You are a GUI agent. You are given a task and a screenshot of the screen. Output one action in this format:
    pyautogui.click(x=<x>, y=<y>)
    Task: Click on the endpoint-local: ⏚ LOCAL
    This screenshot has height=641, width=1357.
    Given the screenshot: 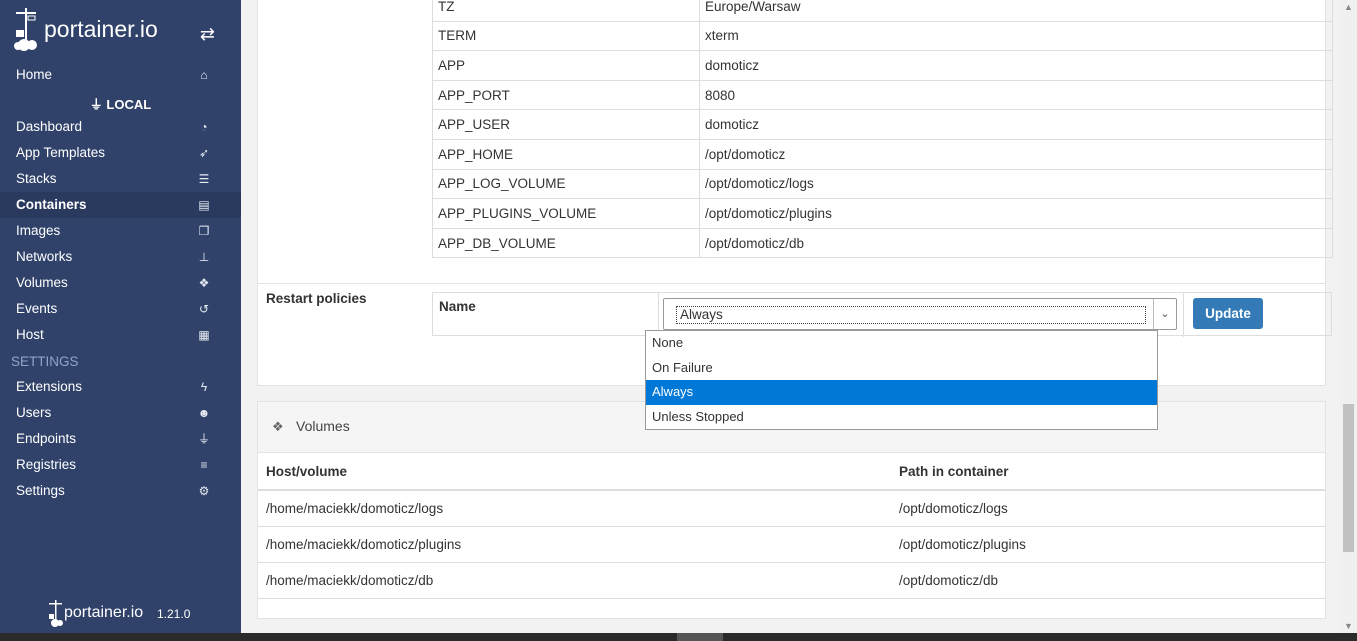 What is the action you would take?
    pyautogui.click(x=120, y=103)
    